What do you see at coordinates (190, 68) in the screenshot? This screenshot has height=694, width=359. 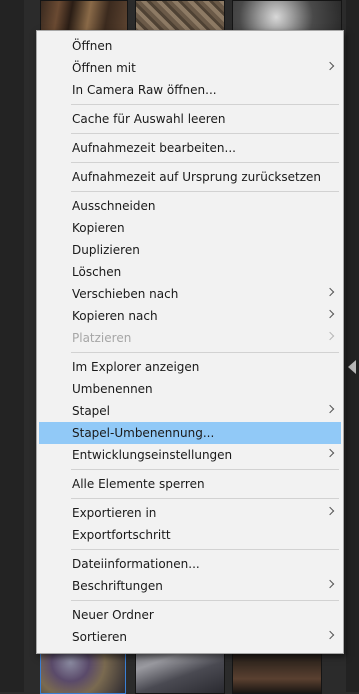 I see `menu-item-oeffnen-mit: Öffnen mit` at bounding box center [190, 68].